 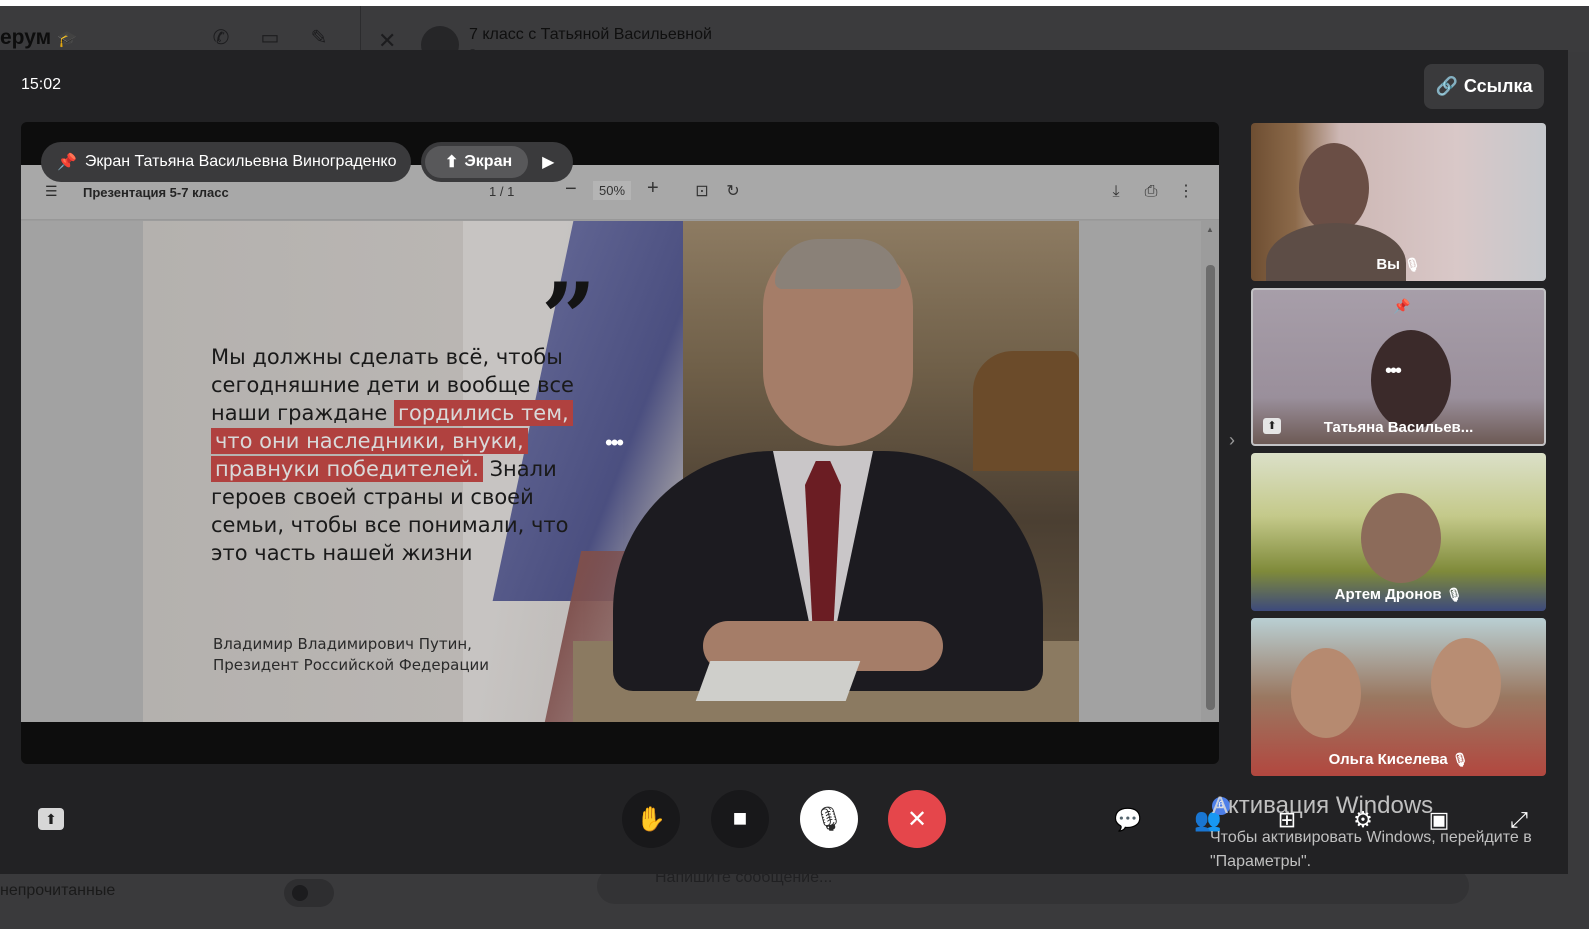 What do you see at coordinates (1323, 805) in the screenshot?
I see `windows-activation-title: Активация Windows` at bounding box center [1323, 805].